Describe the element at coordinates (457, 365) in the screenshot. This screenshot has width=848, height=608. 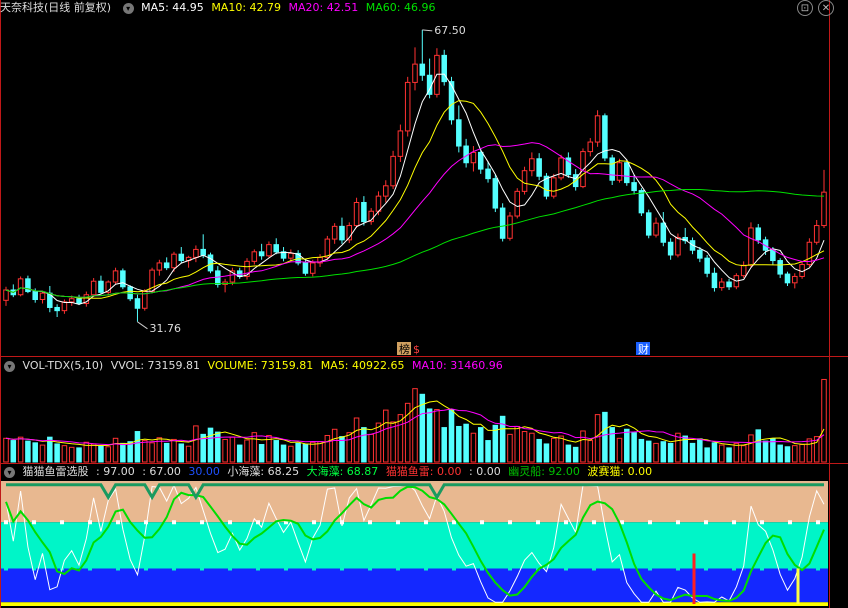
I see `vol-ma10: MA10: 31460.96` at that location.